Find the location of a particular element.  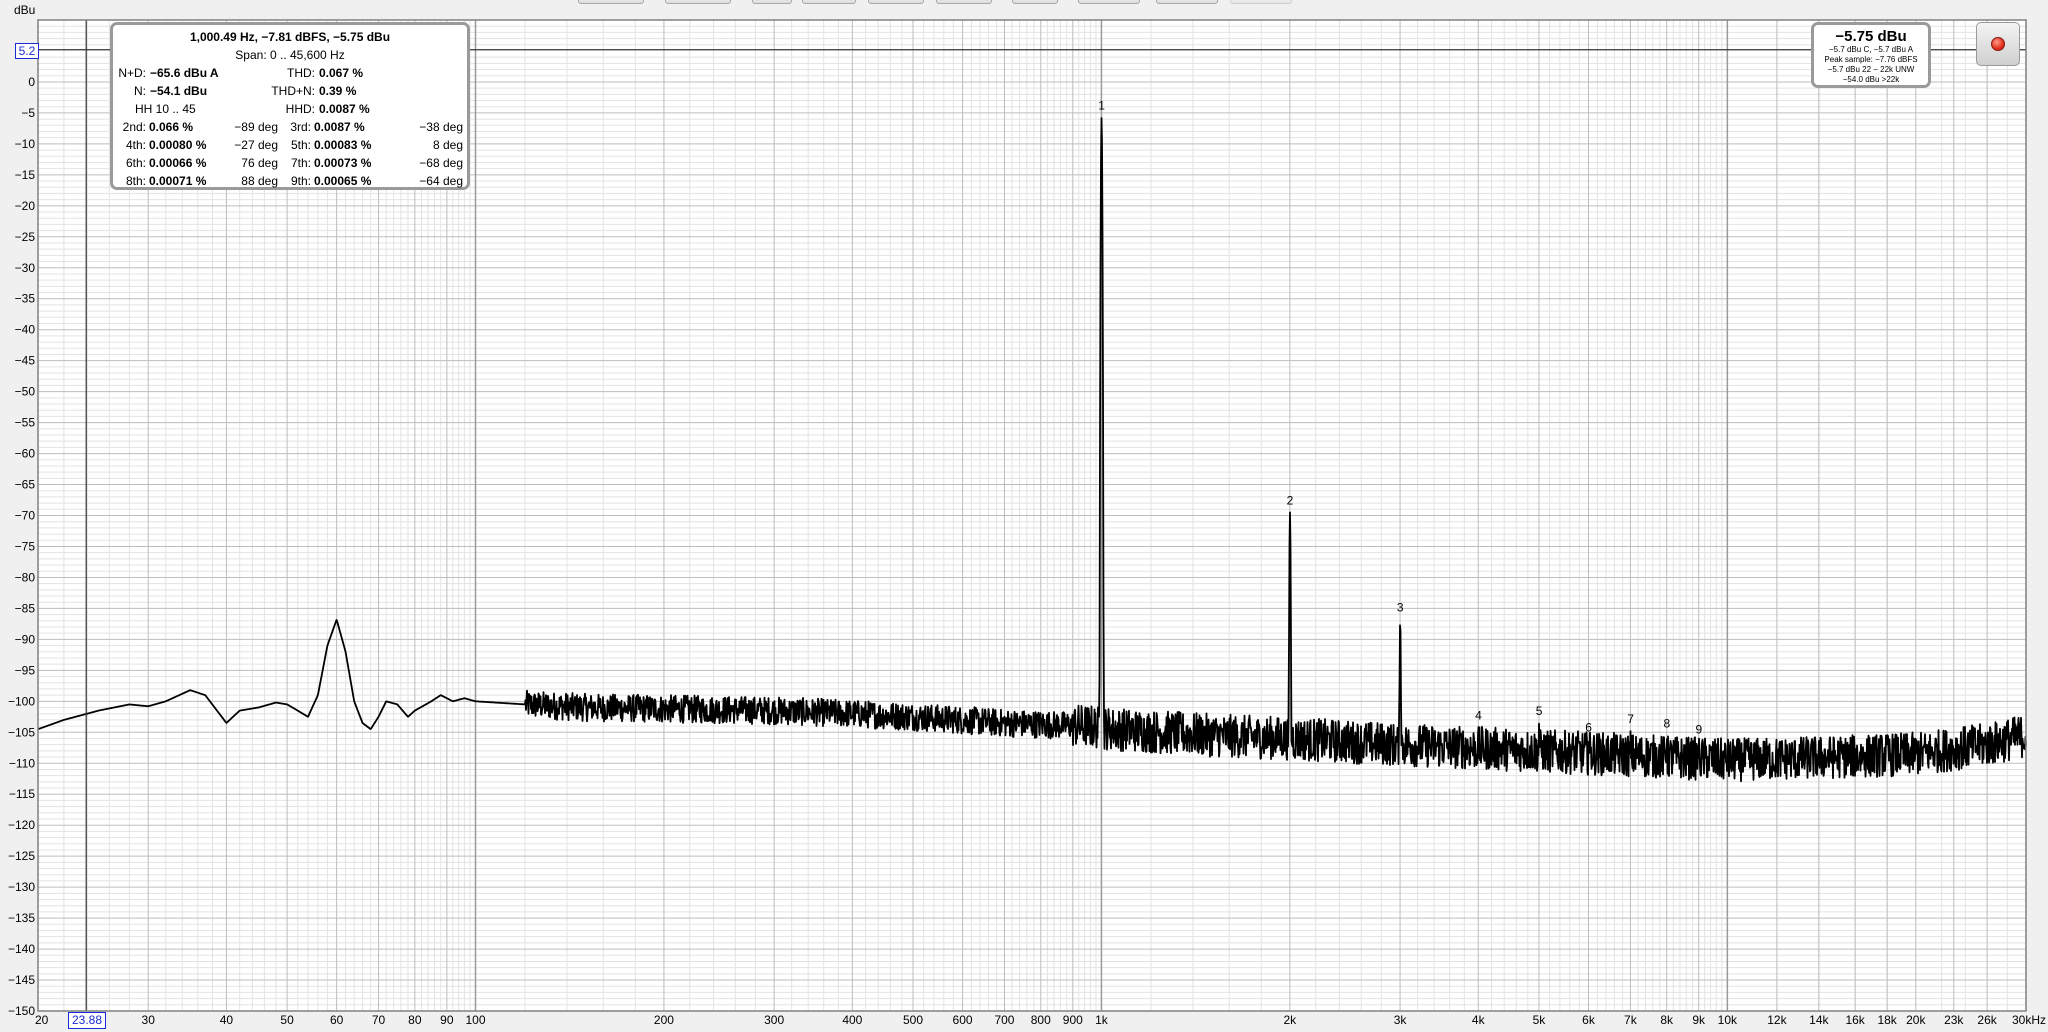

x-tick-label: 23k is located at coordinates (1954, 1020).